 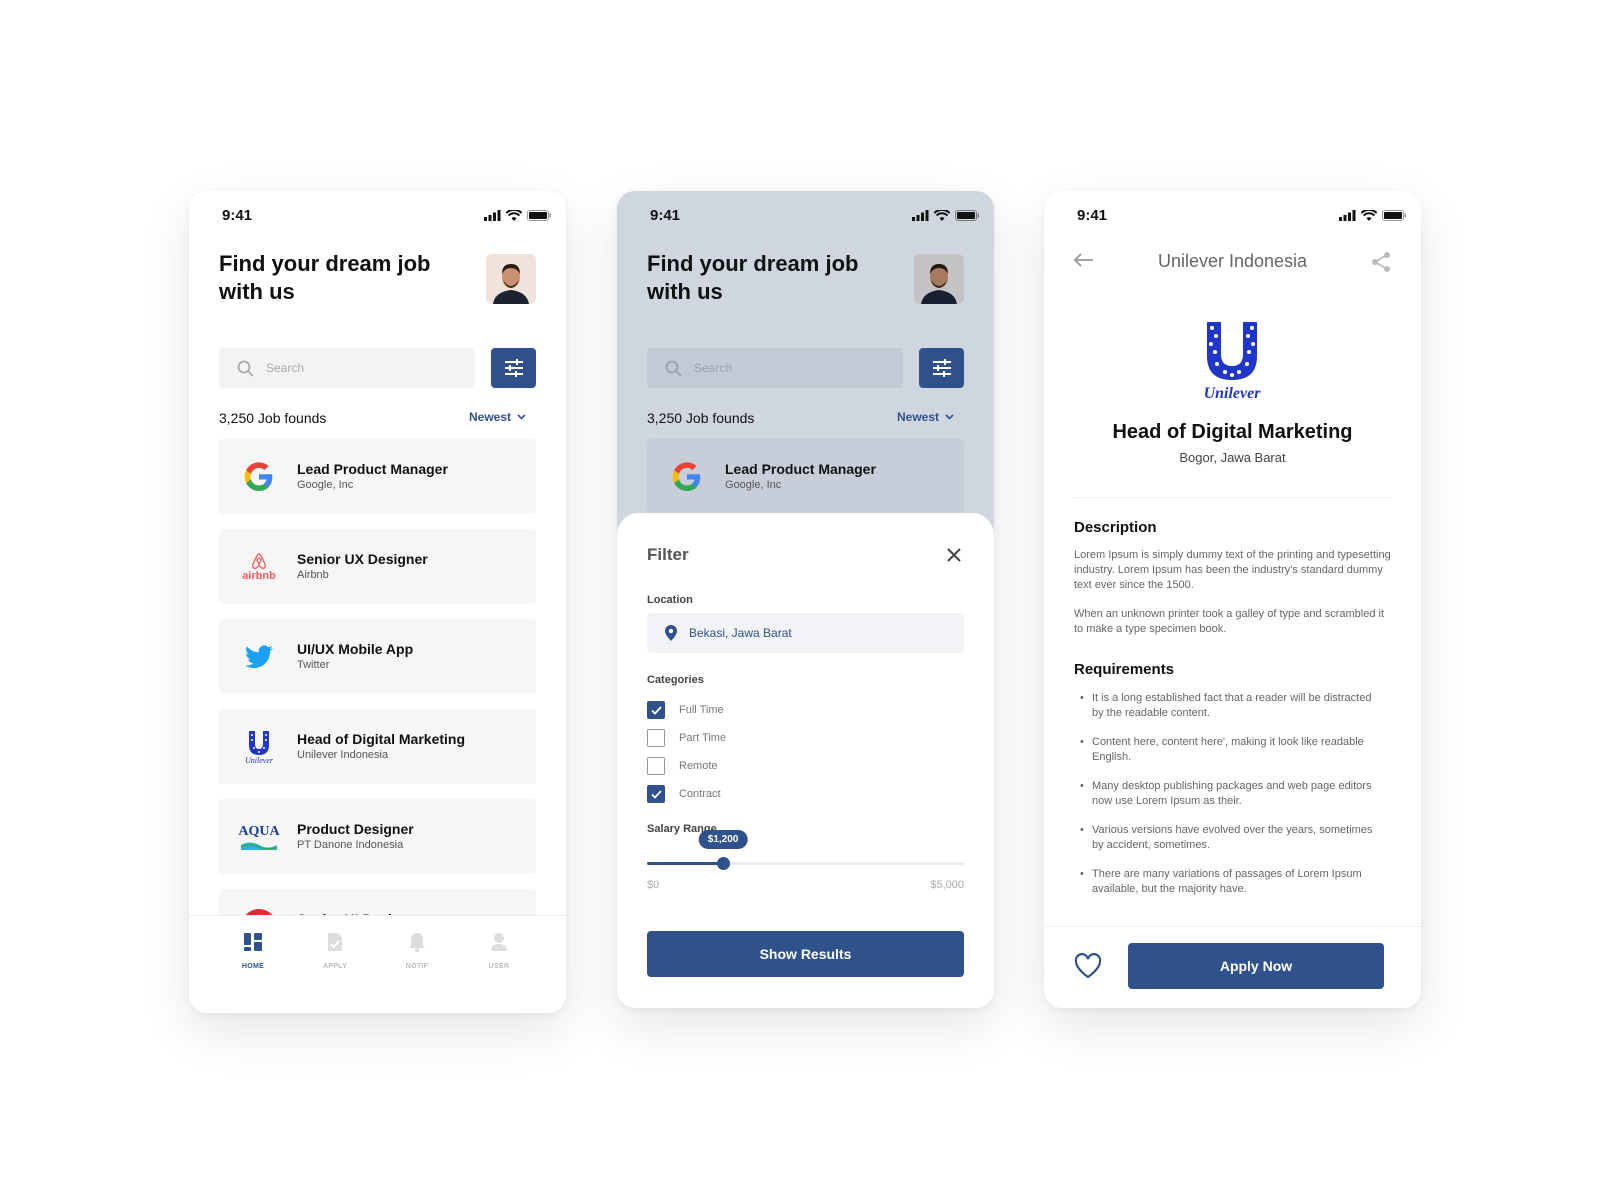 I want to click on location-field: Bekasi, Jawa Barat, so click(x=805, y=633).